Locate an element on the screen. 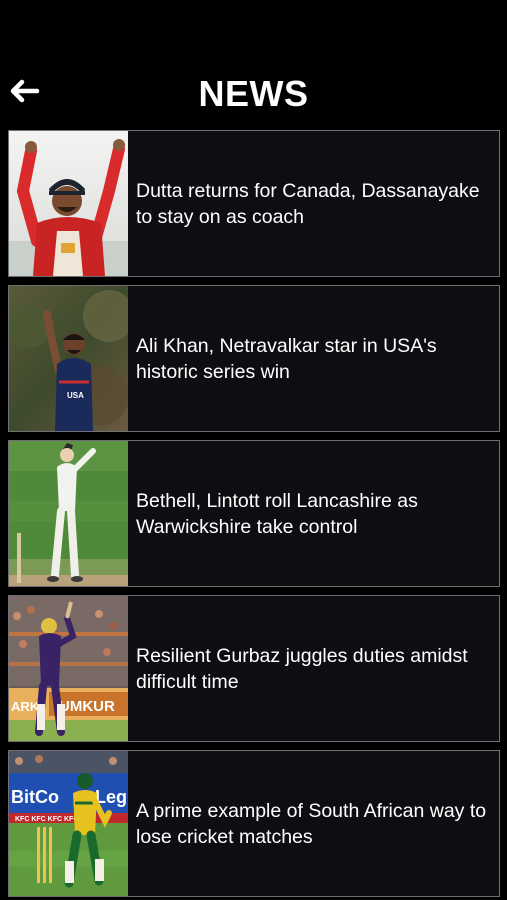 The height and width of the screenshot is (900, 507). ad-board-text: BitCo is located at coordinates (35, 797).